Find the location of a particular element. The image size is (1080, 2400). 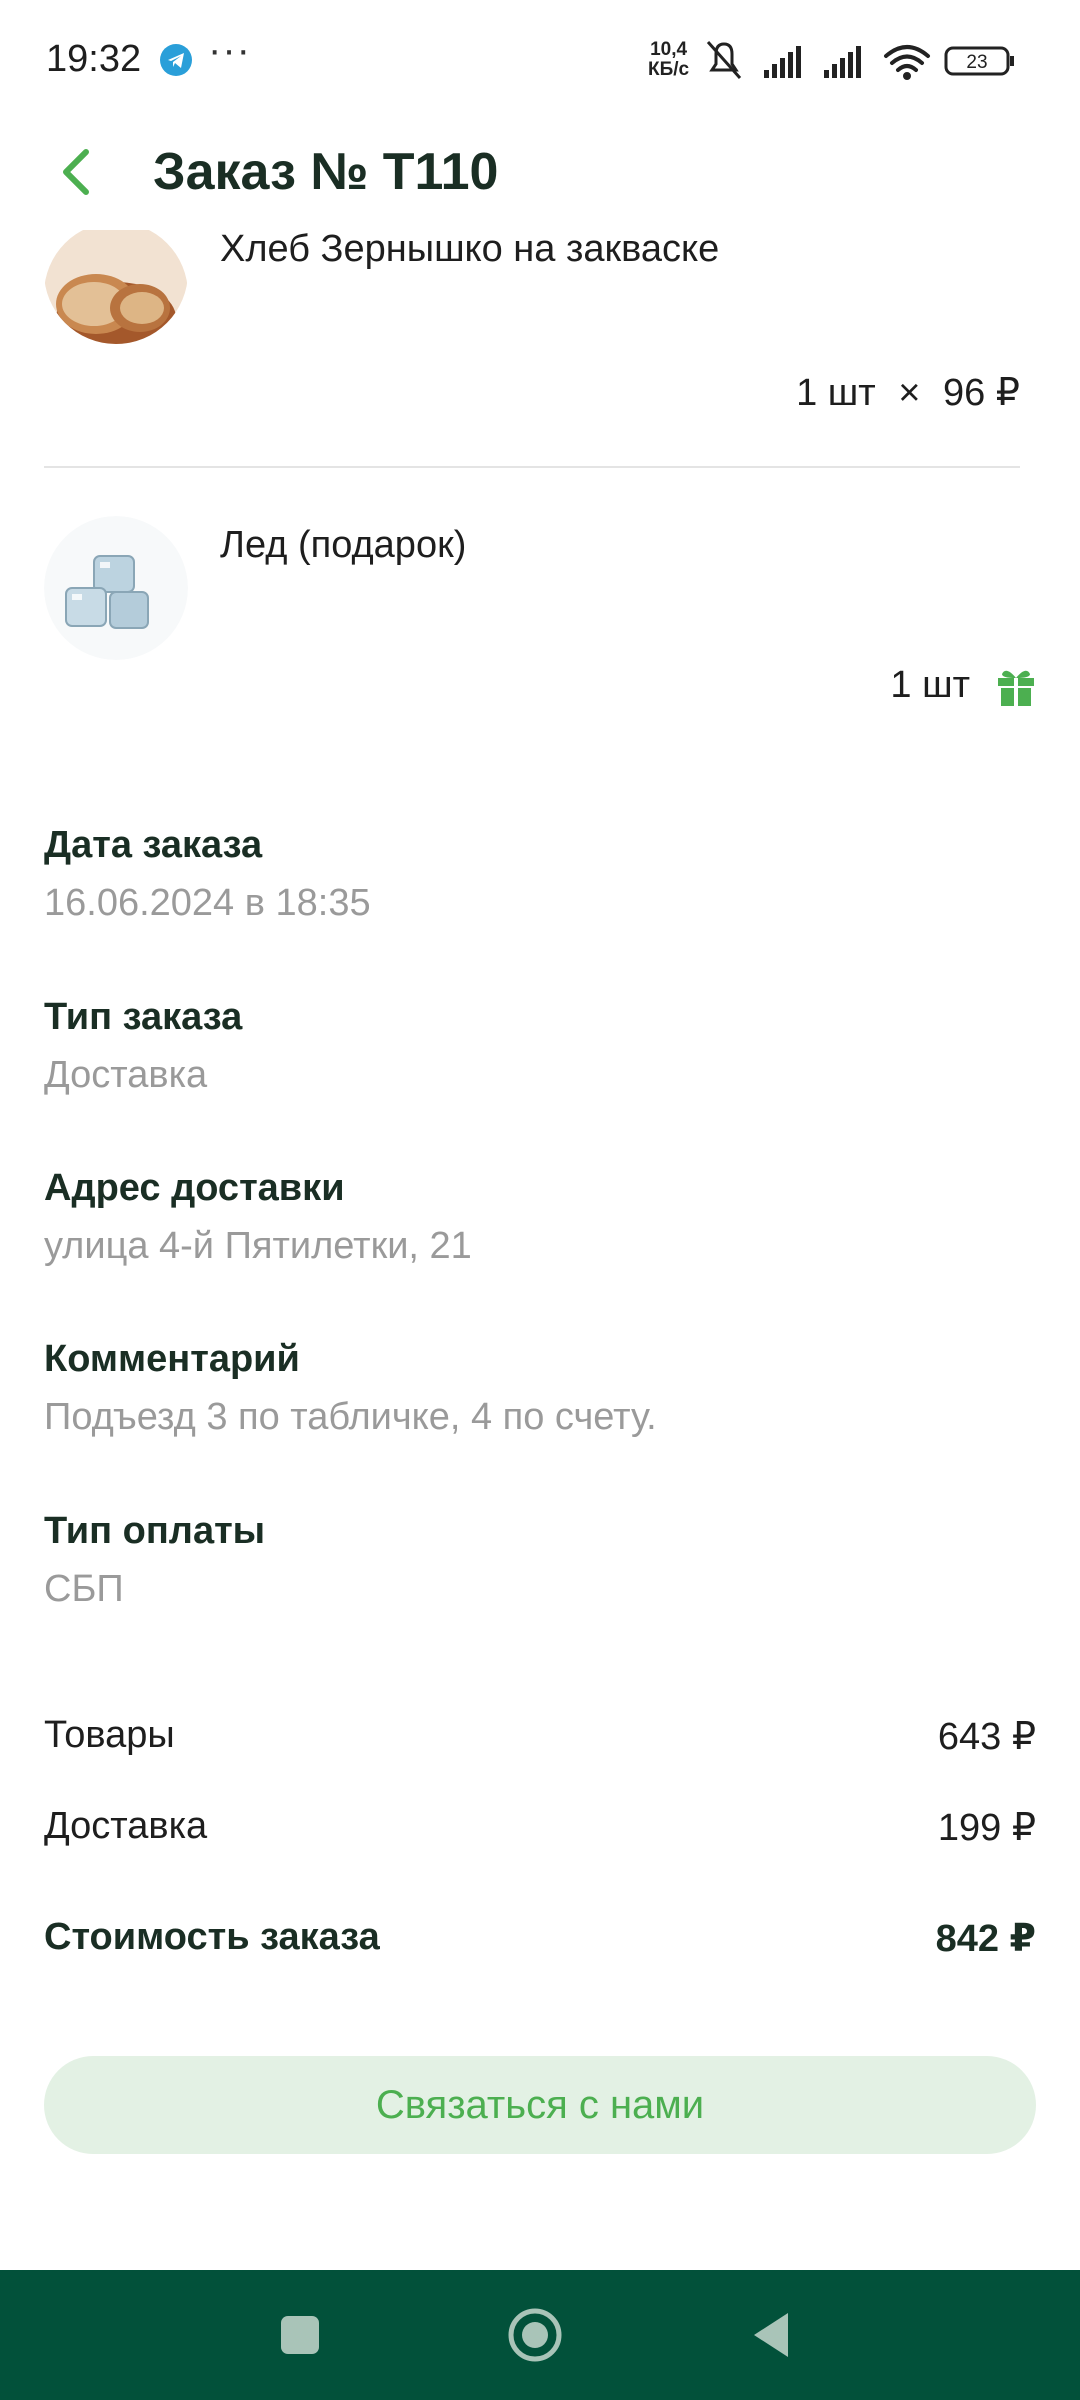

order-type-value: Доставка is located at coordinates (126, 1075).